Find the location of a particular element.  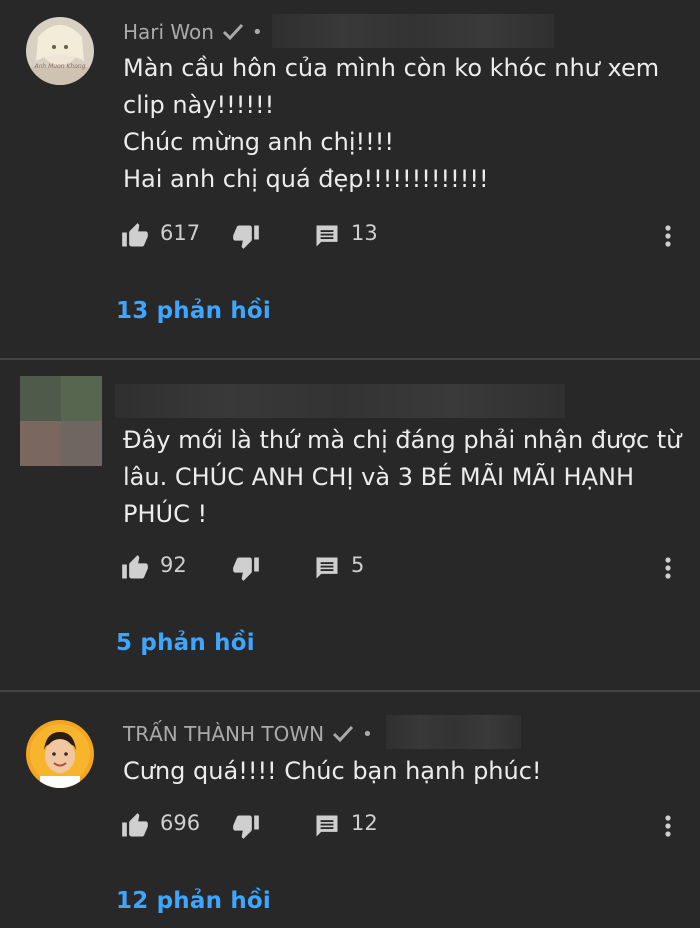

like-count: 92 is located at coordinates (173, 565).